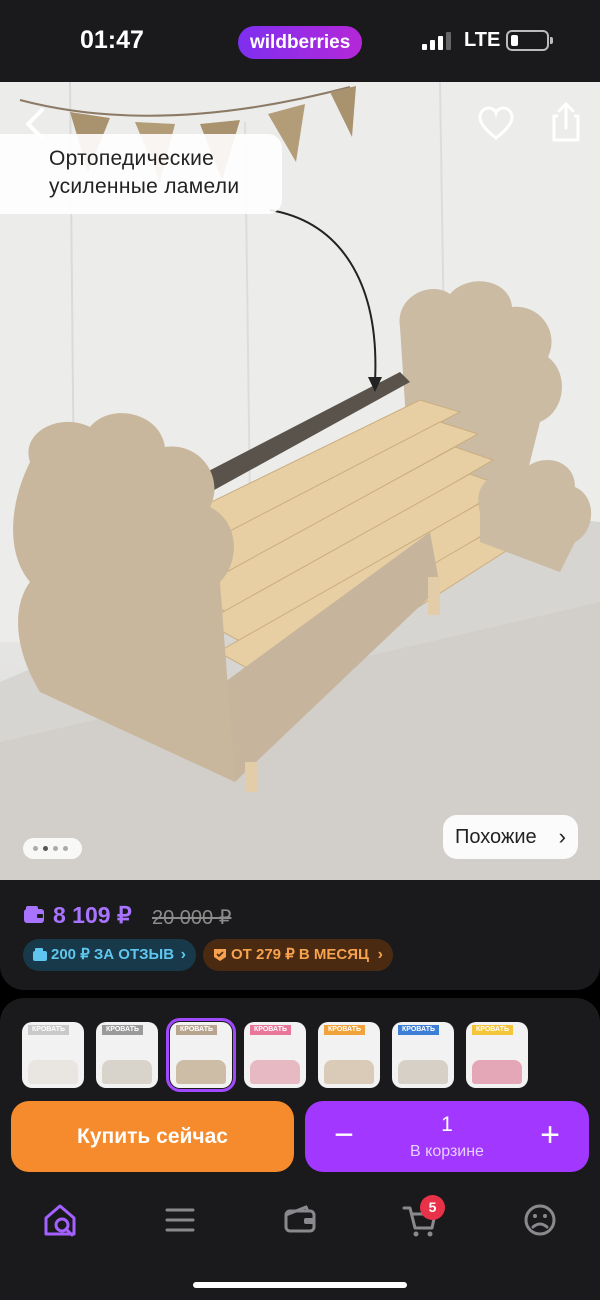  Describe the element at coordinates (437, 41) in the screenshot. I see `signal-icon` at that location.